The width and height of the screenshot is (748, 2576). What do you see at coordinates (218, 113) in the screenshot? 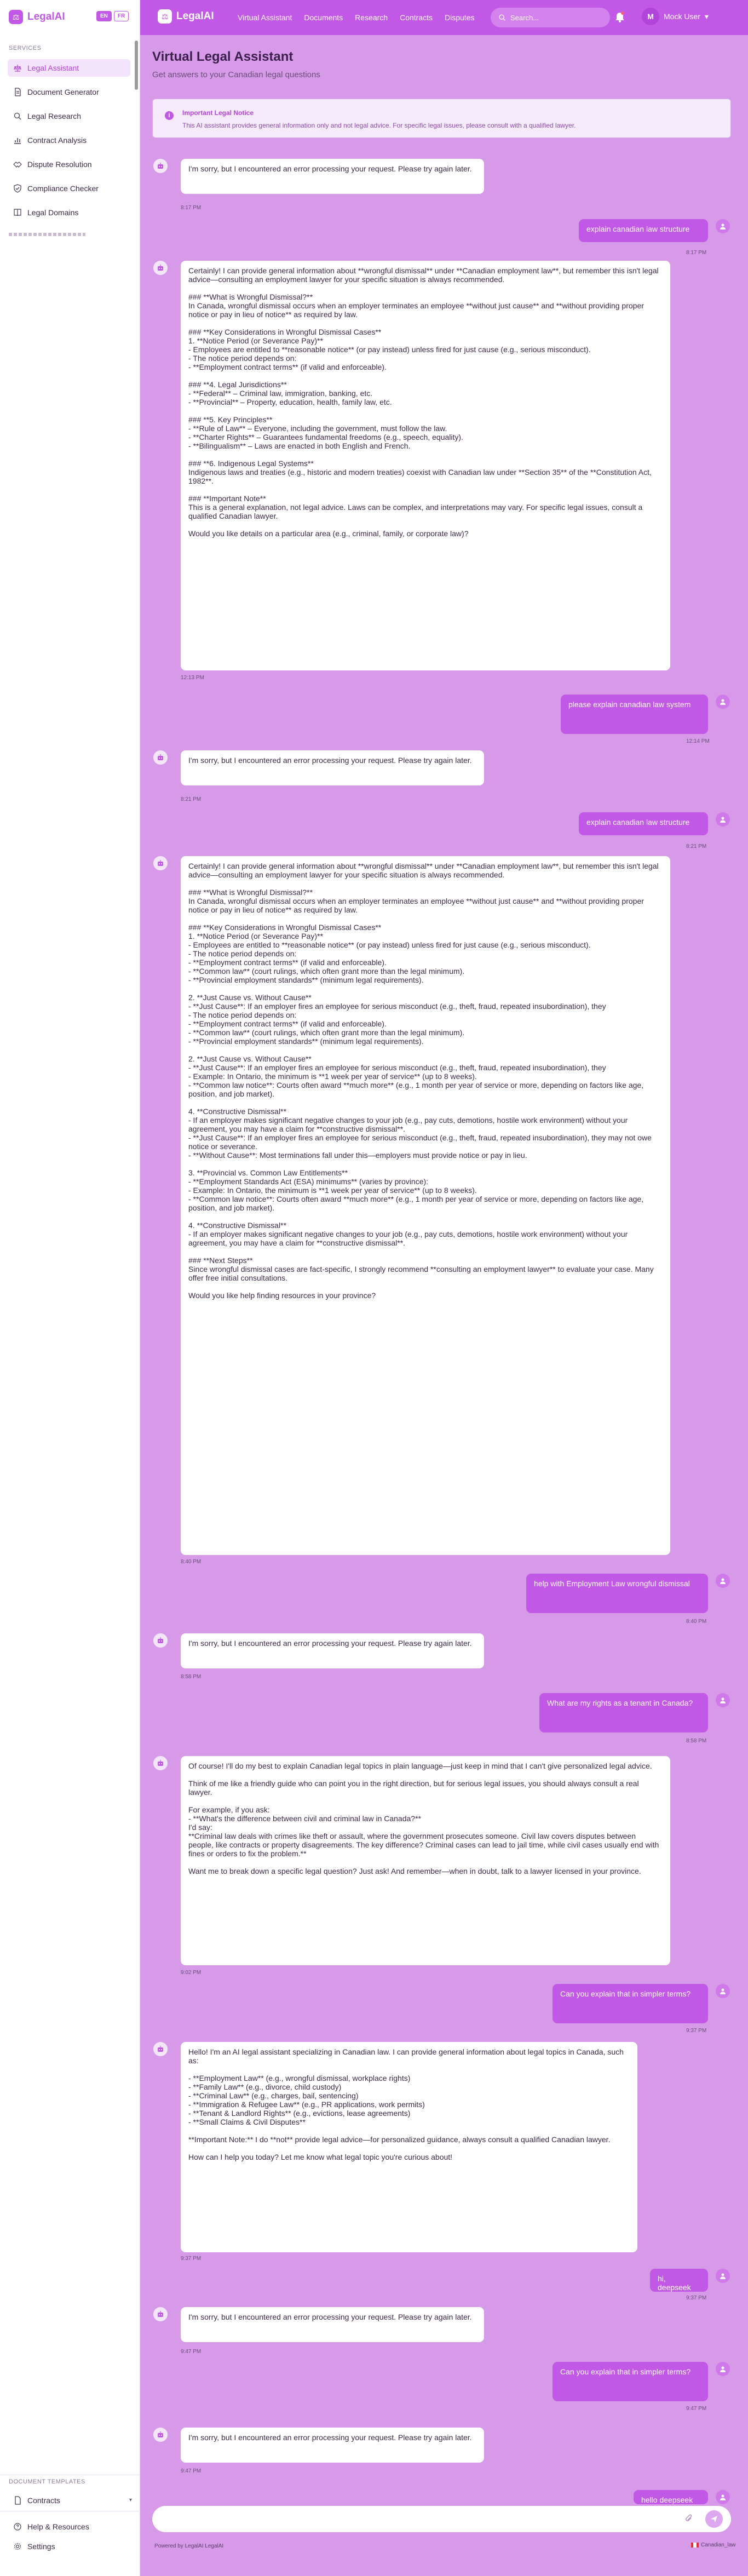
I see `legal-notice-title: Important Legal Notice` at bounding box center [218, 113].